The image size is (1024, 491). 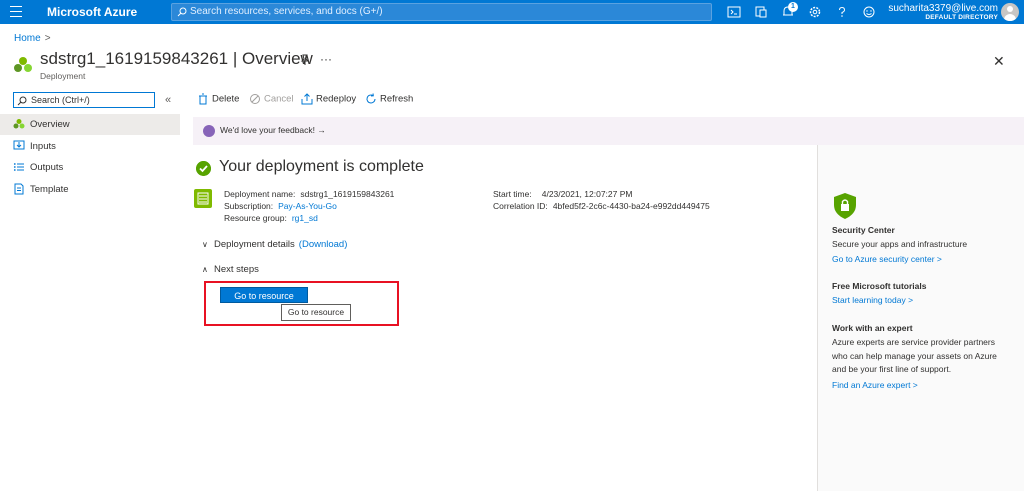 What do you see at coordinates (323, 244) in the screenshot?
I see `download-link: (Download)` at bounding box center [323, 244].